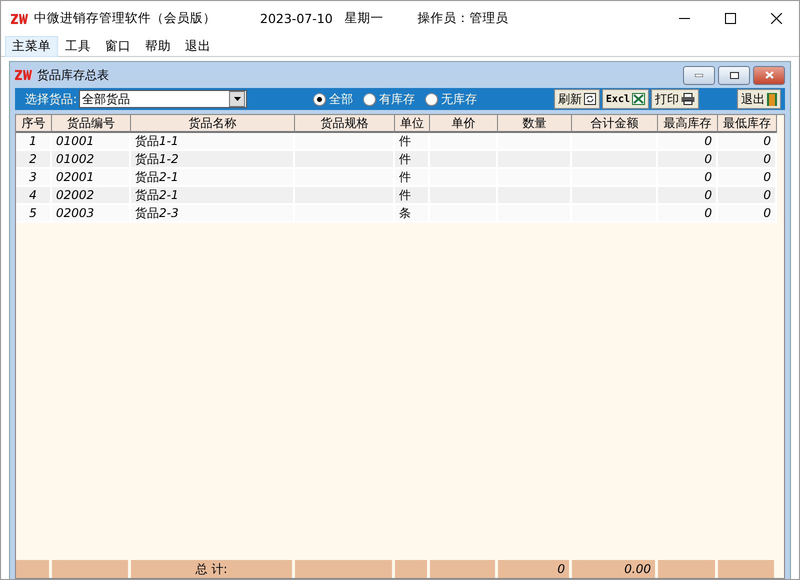 The width and height of the screenshot is (800, 580). Describe the element at coordinates (625, 99) in the screenshot. I see `excel-button: Excl` at that location.